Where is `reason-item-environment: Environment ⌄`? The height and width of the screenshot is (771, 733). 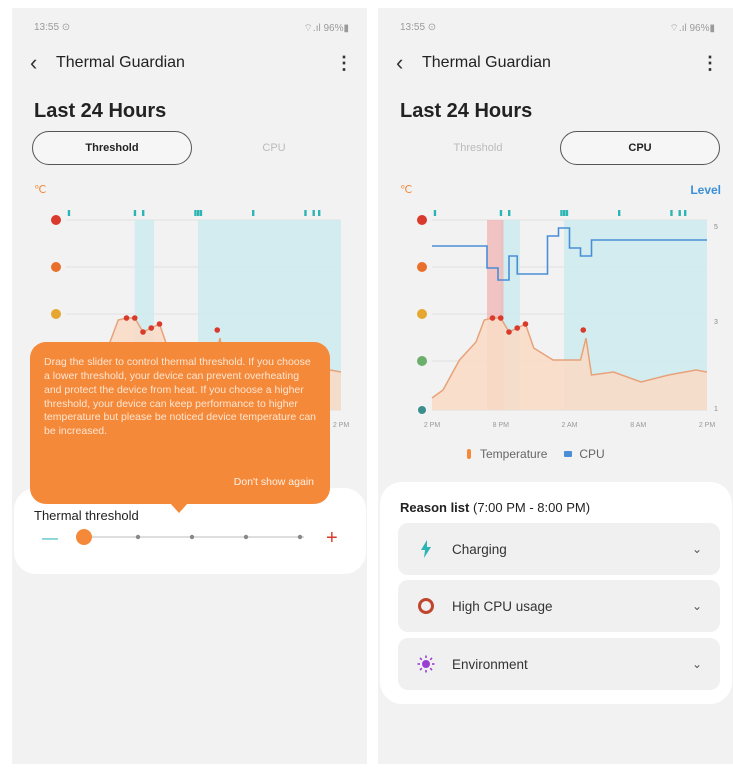
reason-item-environment: Environment ⌄ is located at coordinates (559, 664).